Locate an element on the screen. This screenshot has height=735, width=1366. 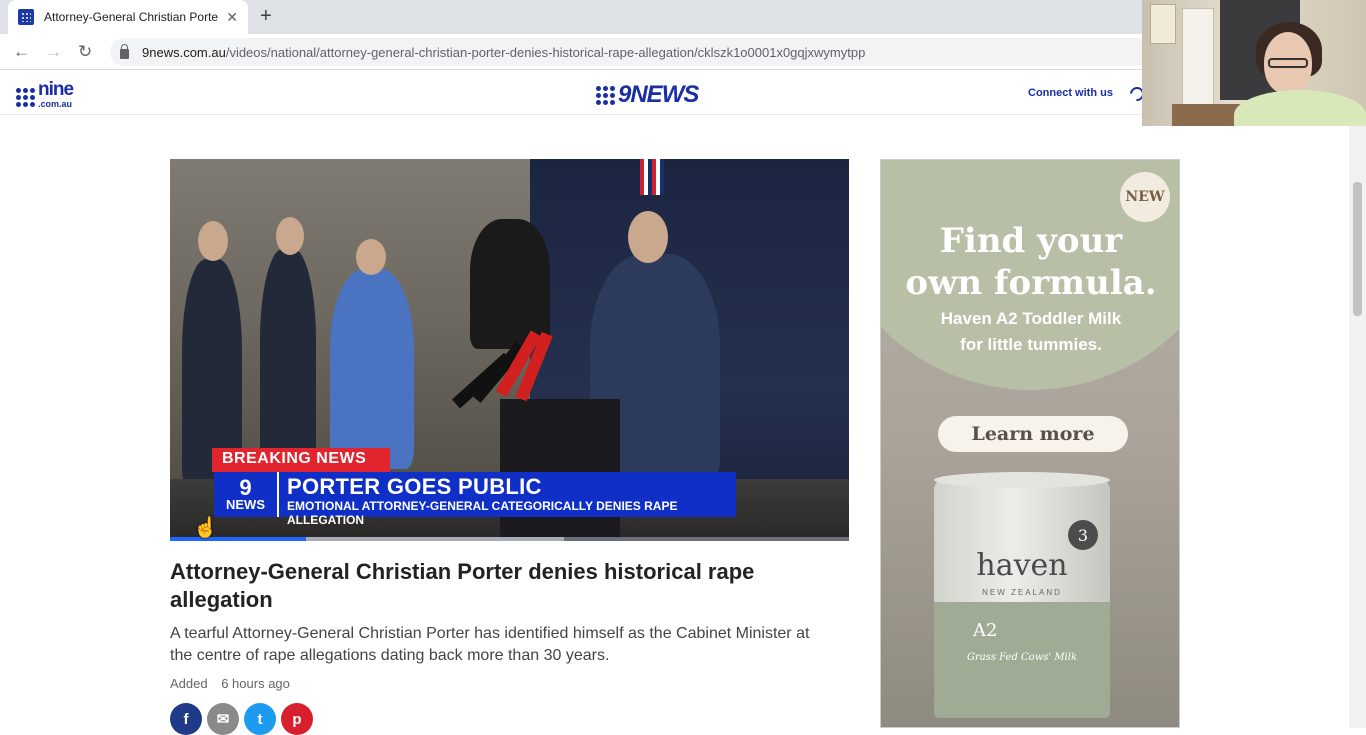
9news-lower-third-logo: 9 NEWS is located at coordinates (246, 494).